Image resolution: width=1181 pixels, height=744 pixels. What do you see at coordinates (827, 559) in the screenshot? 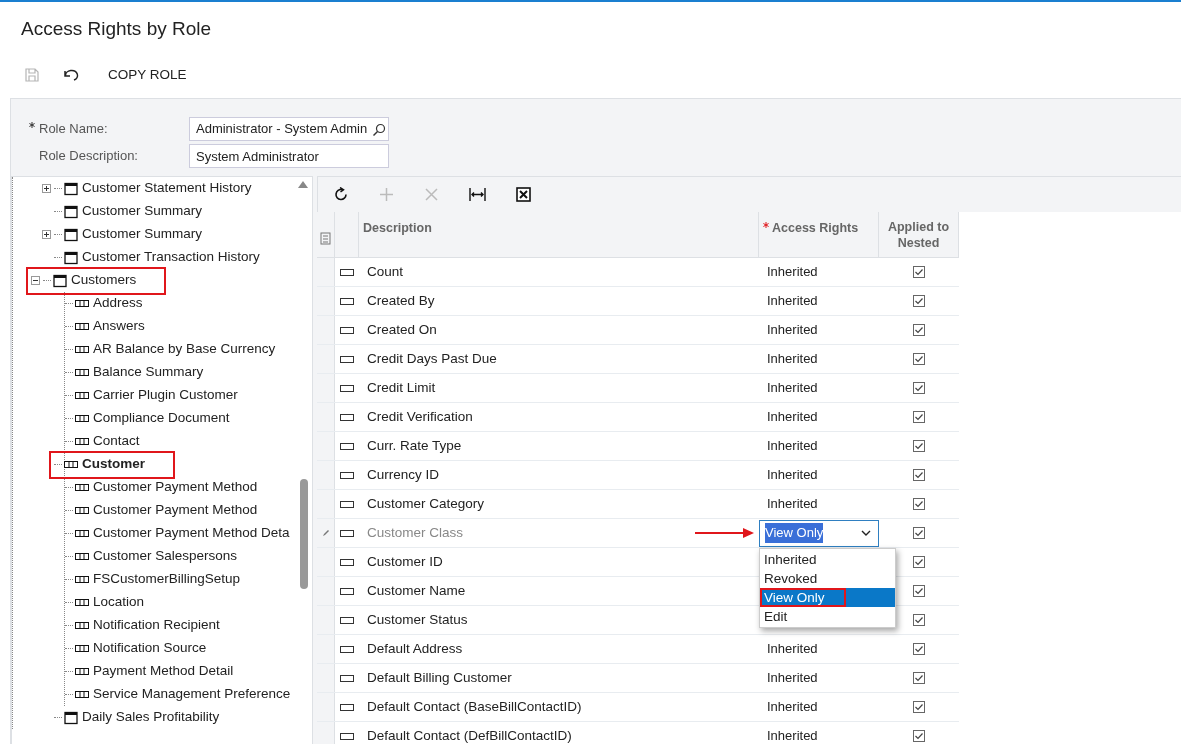
I see `dropdown-option: Inherited` at bounding box center [827, 559].